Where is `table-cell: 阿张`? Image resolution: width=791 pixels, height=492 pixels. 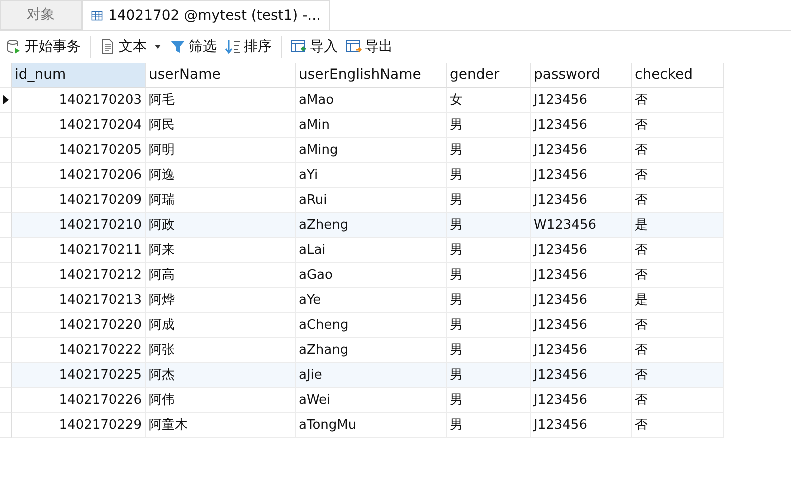 table-cell: 阿张 is located at coordinates (221, 350).